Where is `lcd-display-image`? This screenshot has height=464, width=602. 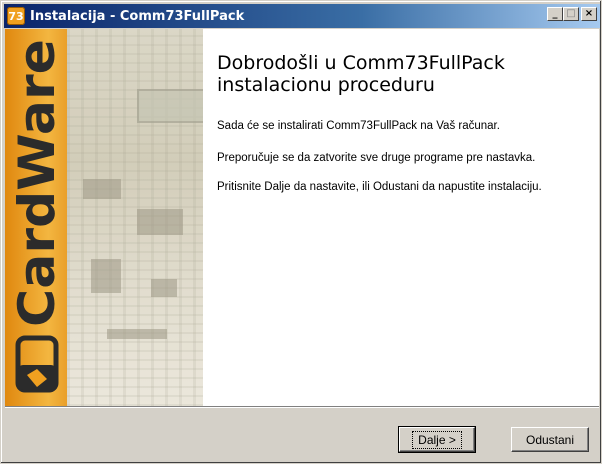
lcd-display-image is located at coordinates (170, 106).